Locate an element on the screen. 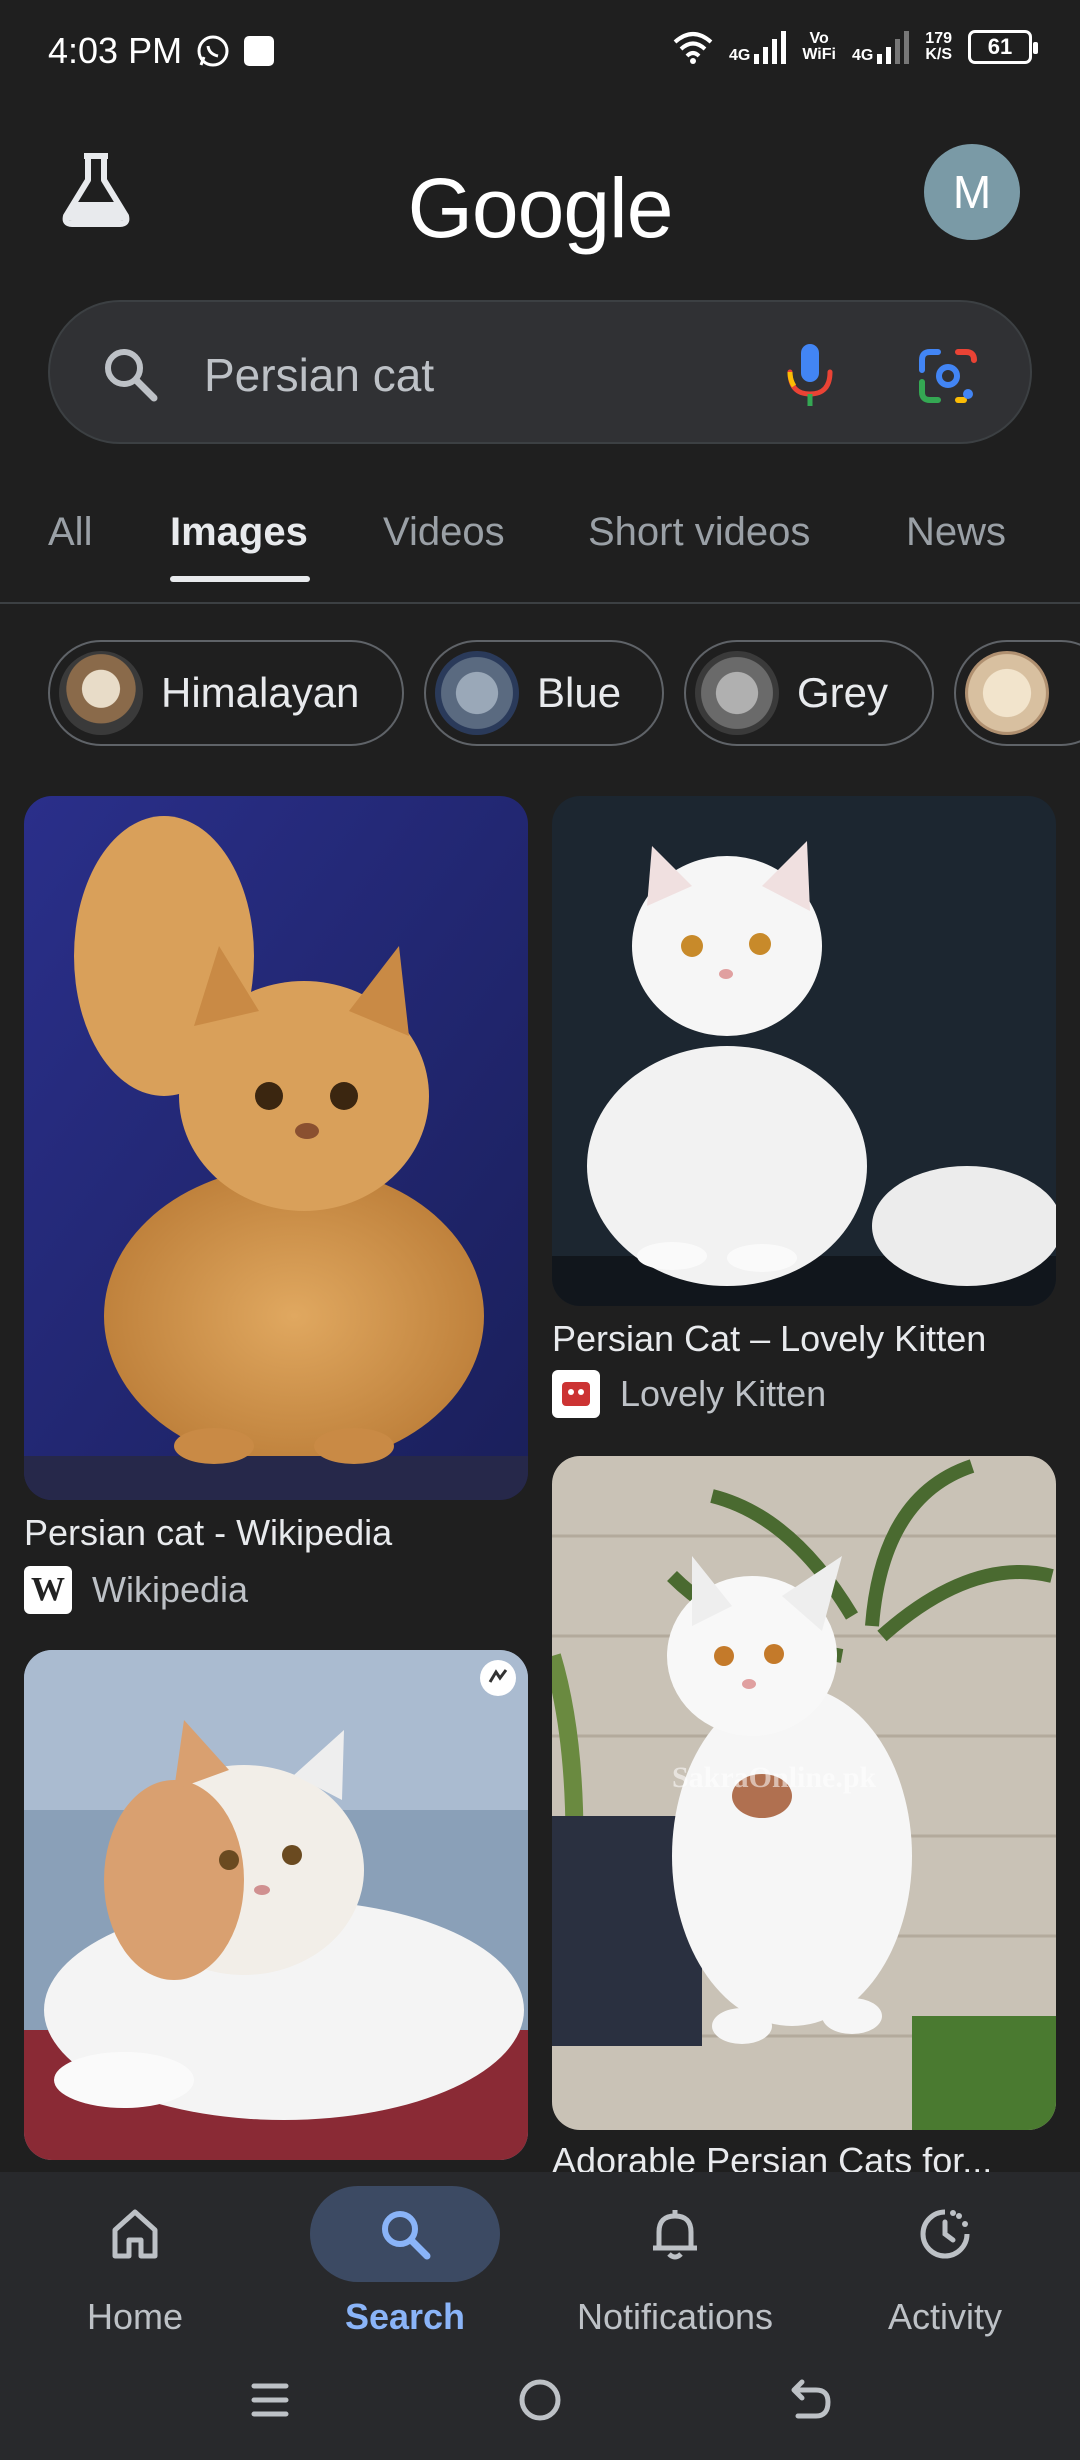 Image resolution: width=1080 pixels, height=2460 pixels. network-type-1: 4G is located at coordinates (739, 55).